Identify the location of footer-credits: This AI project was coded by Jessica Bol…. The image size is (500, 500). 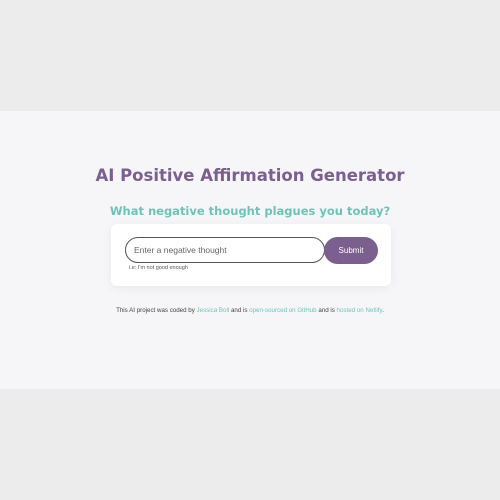
(250, 310).